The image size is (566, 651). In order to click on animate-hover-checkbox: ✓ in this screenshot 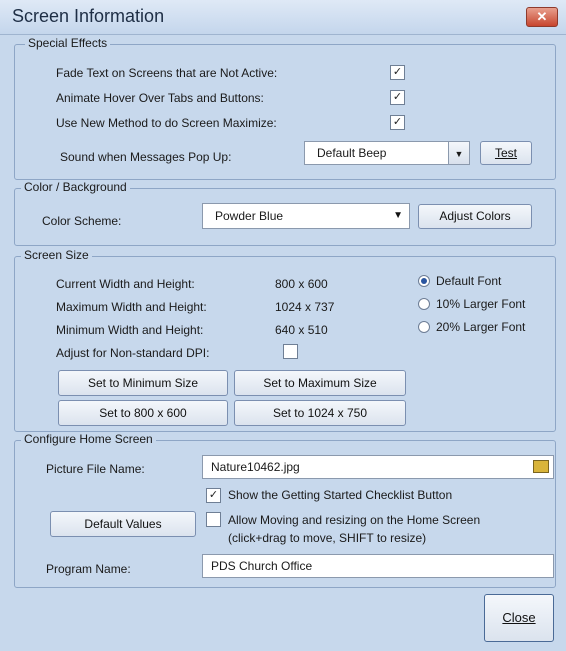, I will do `click(397, 97)`.